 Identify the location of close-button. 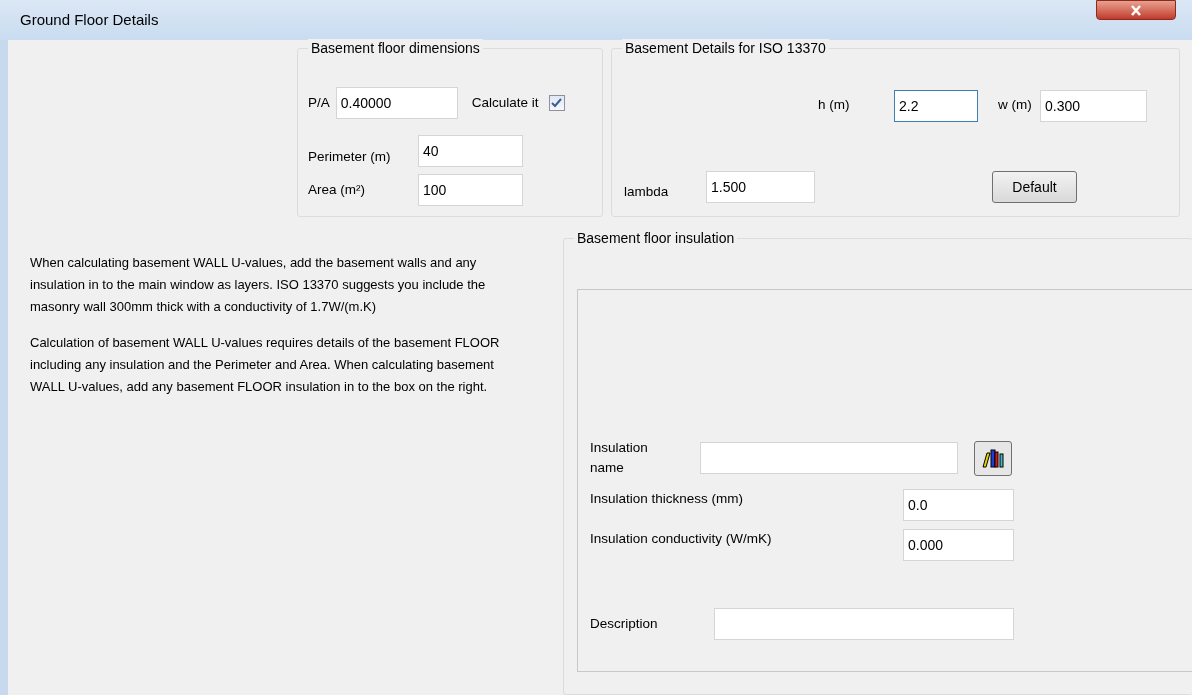
(1136, 10).